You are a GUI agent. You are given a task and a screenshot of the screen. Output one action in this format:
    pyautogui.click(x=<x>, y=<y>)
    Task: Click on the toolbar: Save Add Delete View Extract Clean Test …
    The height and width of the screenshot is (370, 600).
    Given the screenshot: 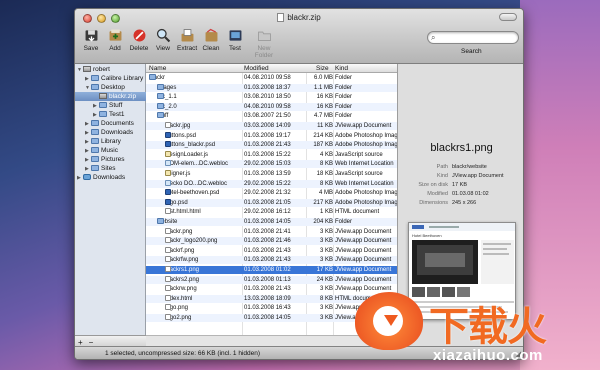 What is the action you would take?
    pyautogui.click(x=180, y=42)
    